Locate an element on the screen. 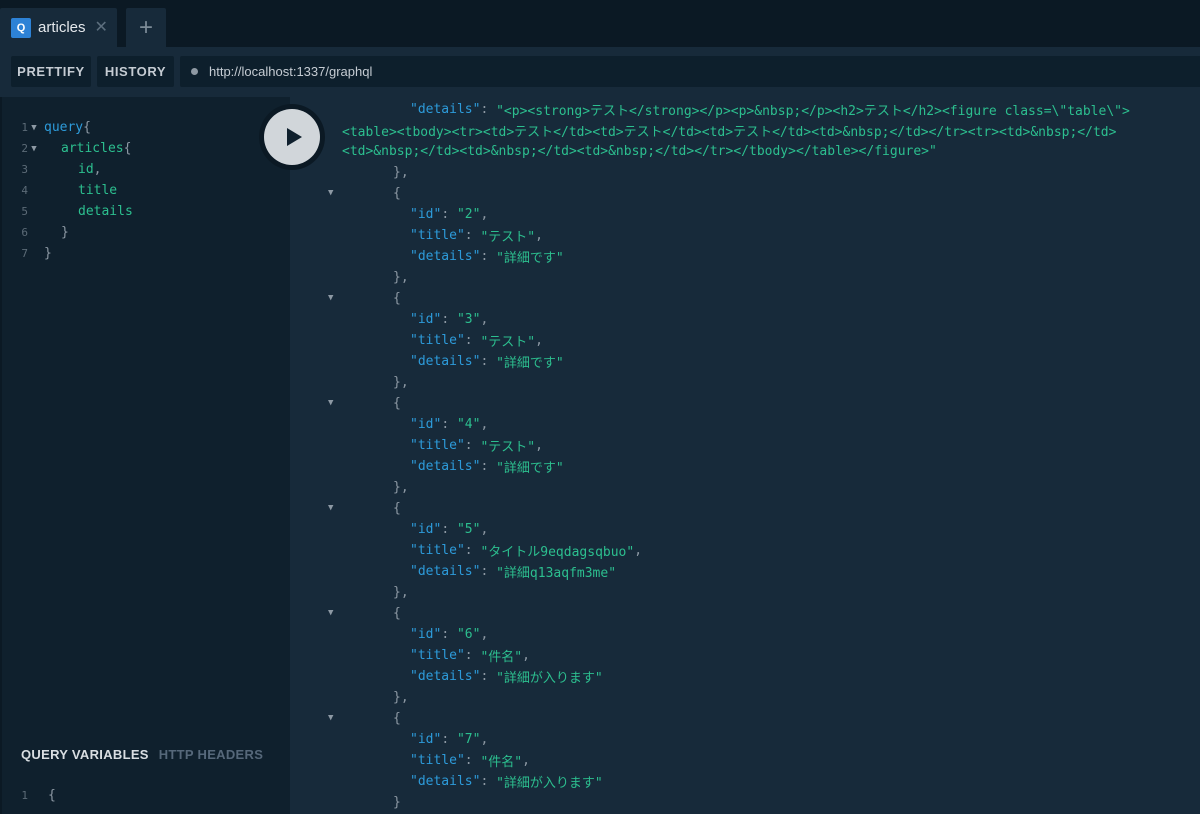  variables-editor-line: 1 { is located at coordinates (29, 795).